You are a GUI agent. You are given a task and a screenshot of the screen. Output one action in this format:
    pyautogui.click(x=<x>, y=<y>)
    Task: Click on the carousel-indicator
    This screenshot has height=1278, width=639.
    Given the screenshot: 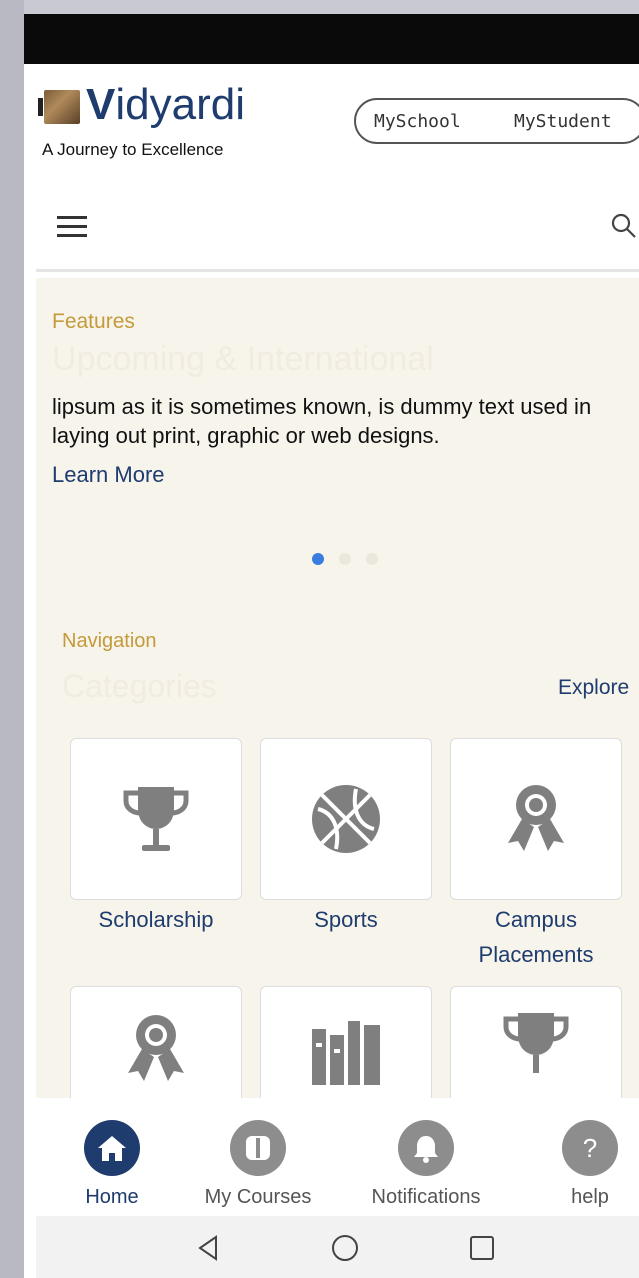 What is the action you would take?
    pyautogui.click(x=352, y=561)
    